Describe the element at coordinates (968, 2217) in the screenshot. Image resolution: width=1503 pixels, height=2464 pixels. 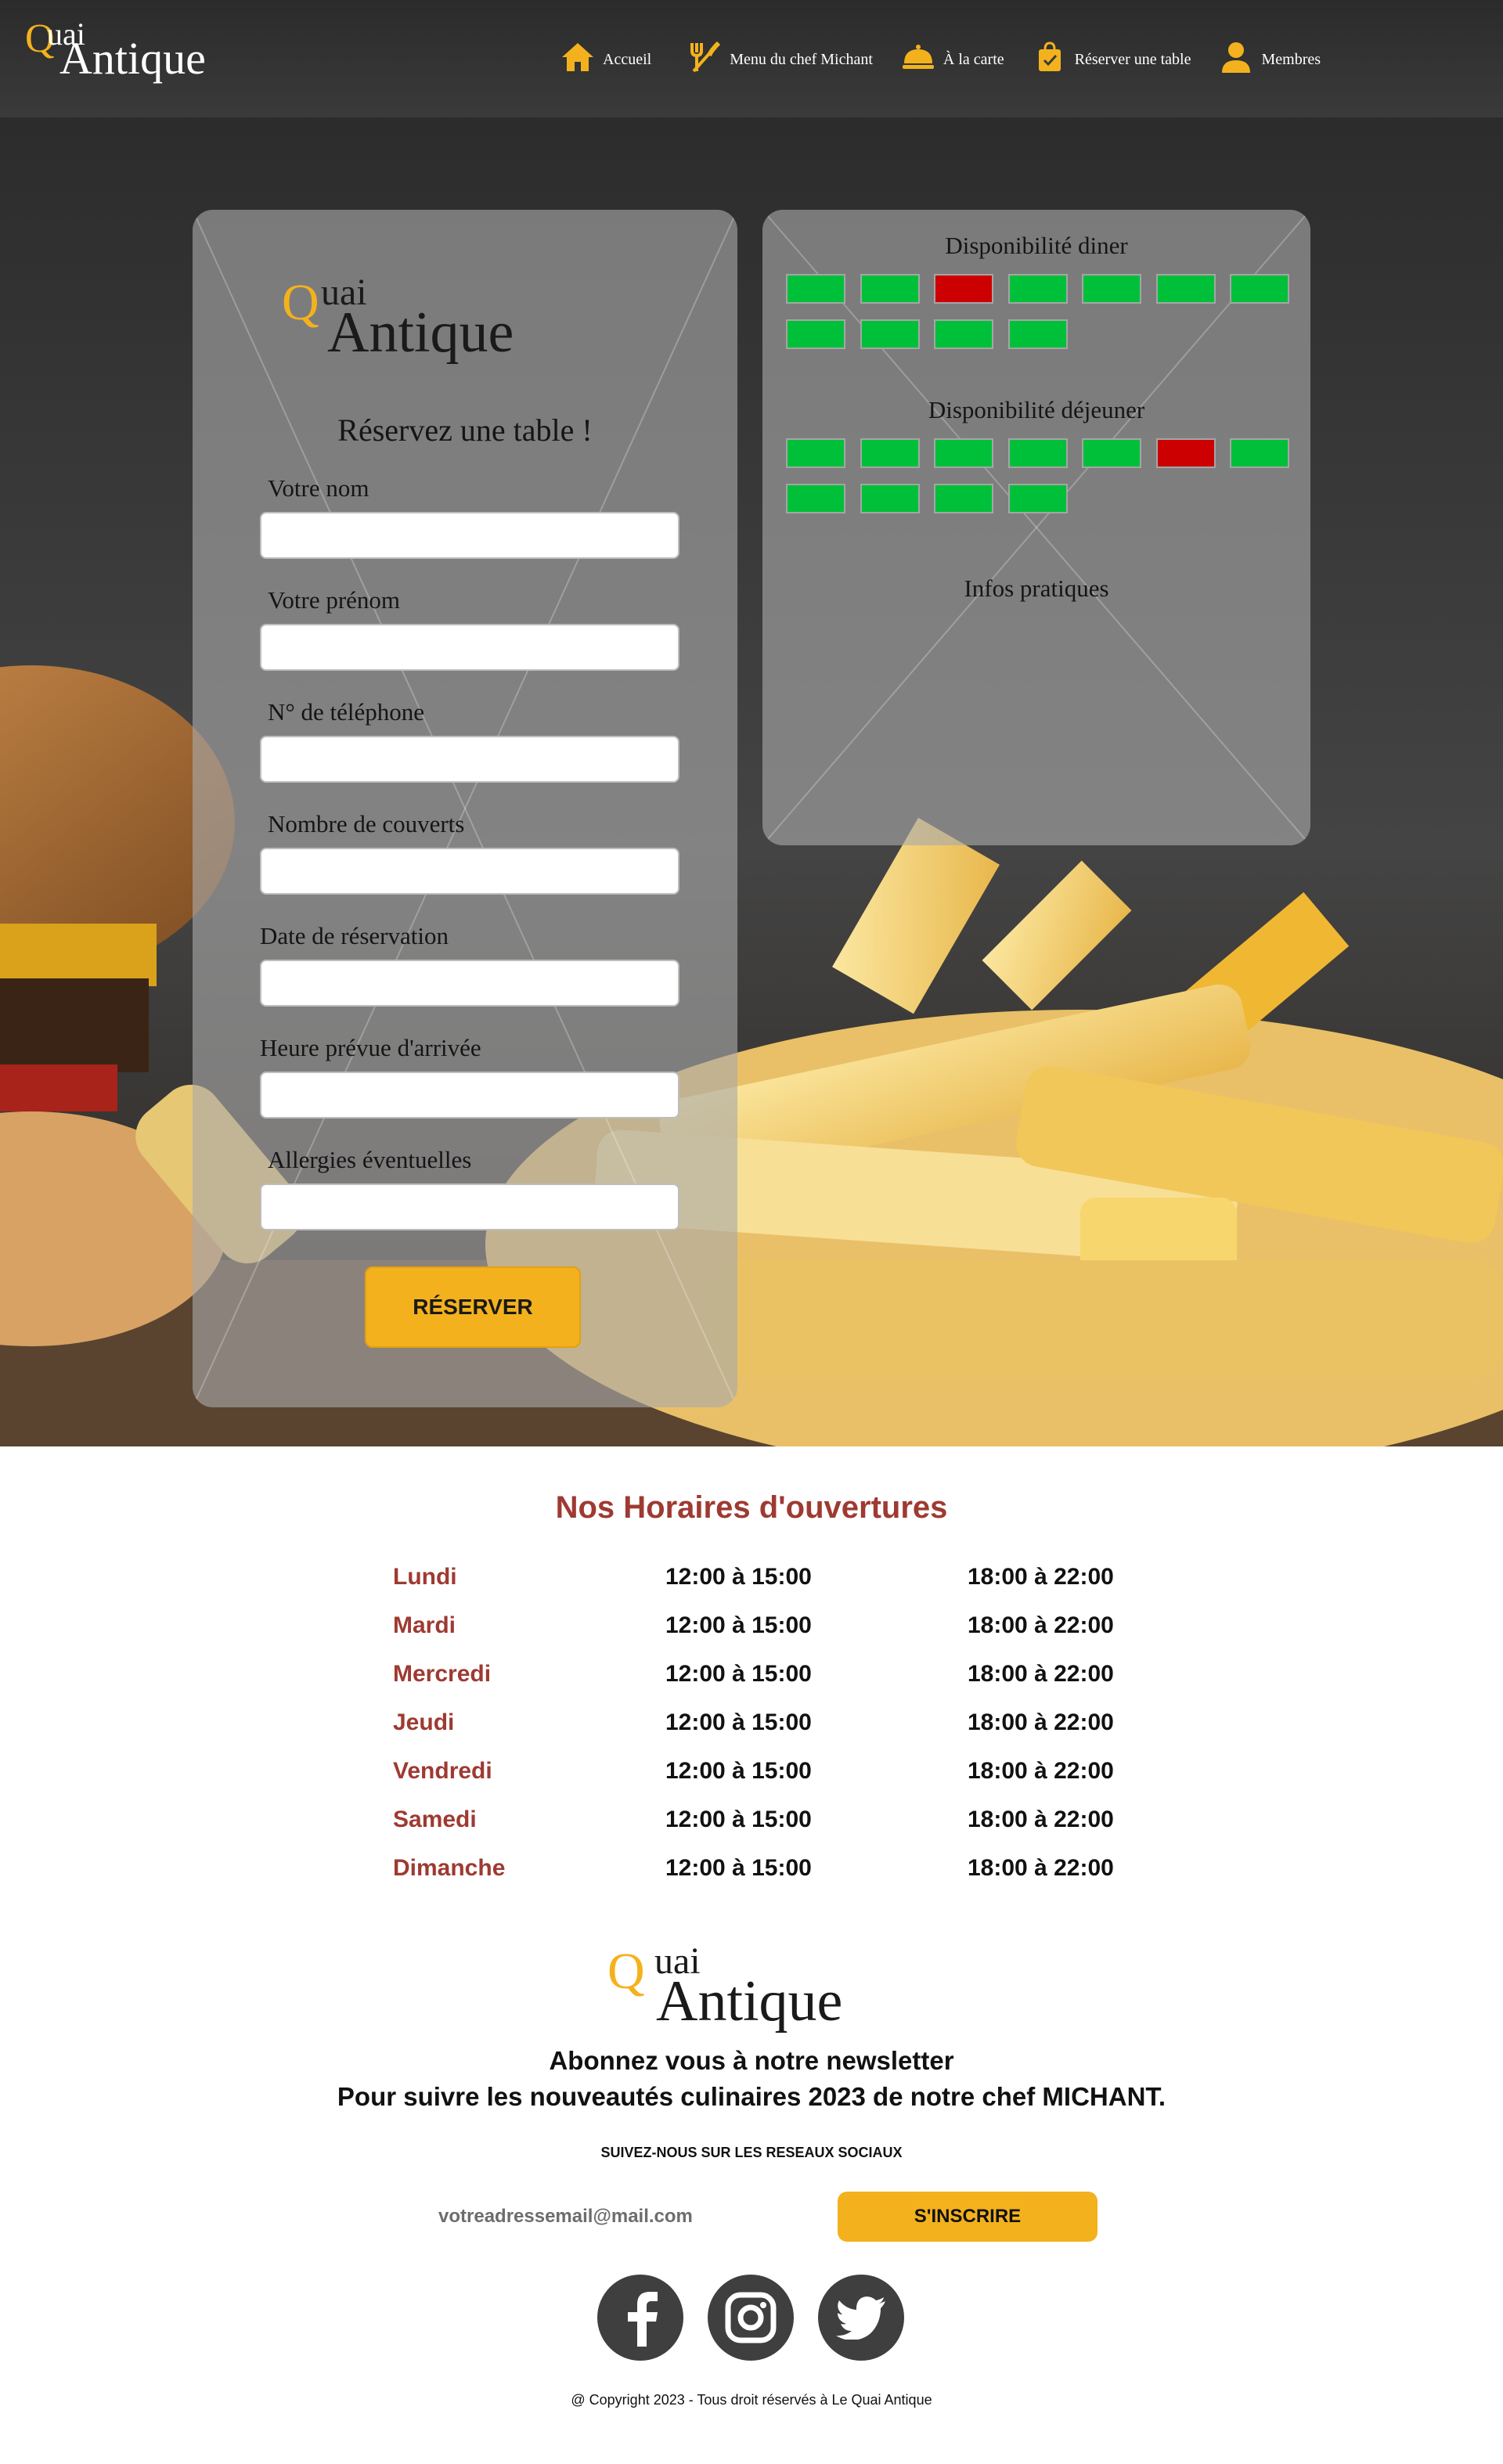
I see `subscribe-button: S'INSCRIRE` at that location.